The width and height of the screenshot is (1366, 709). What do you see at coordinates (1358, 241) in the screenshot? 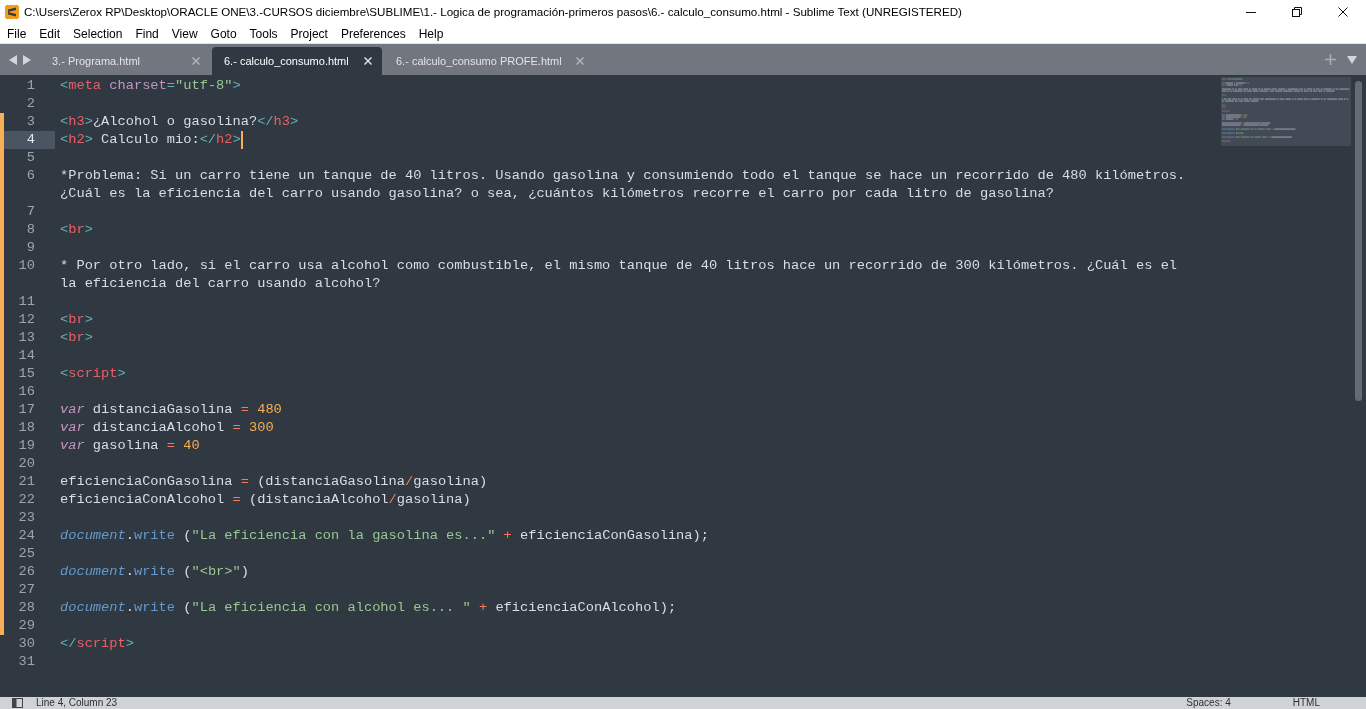
I see `scrollbar-thumb` at bounding box center [1358, 241].